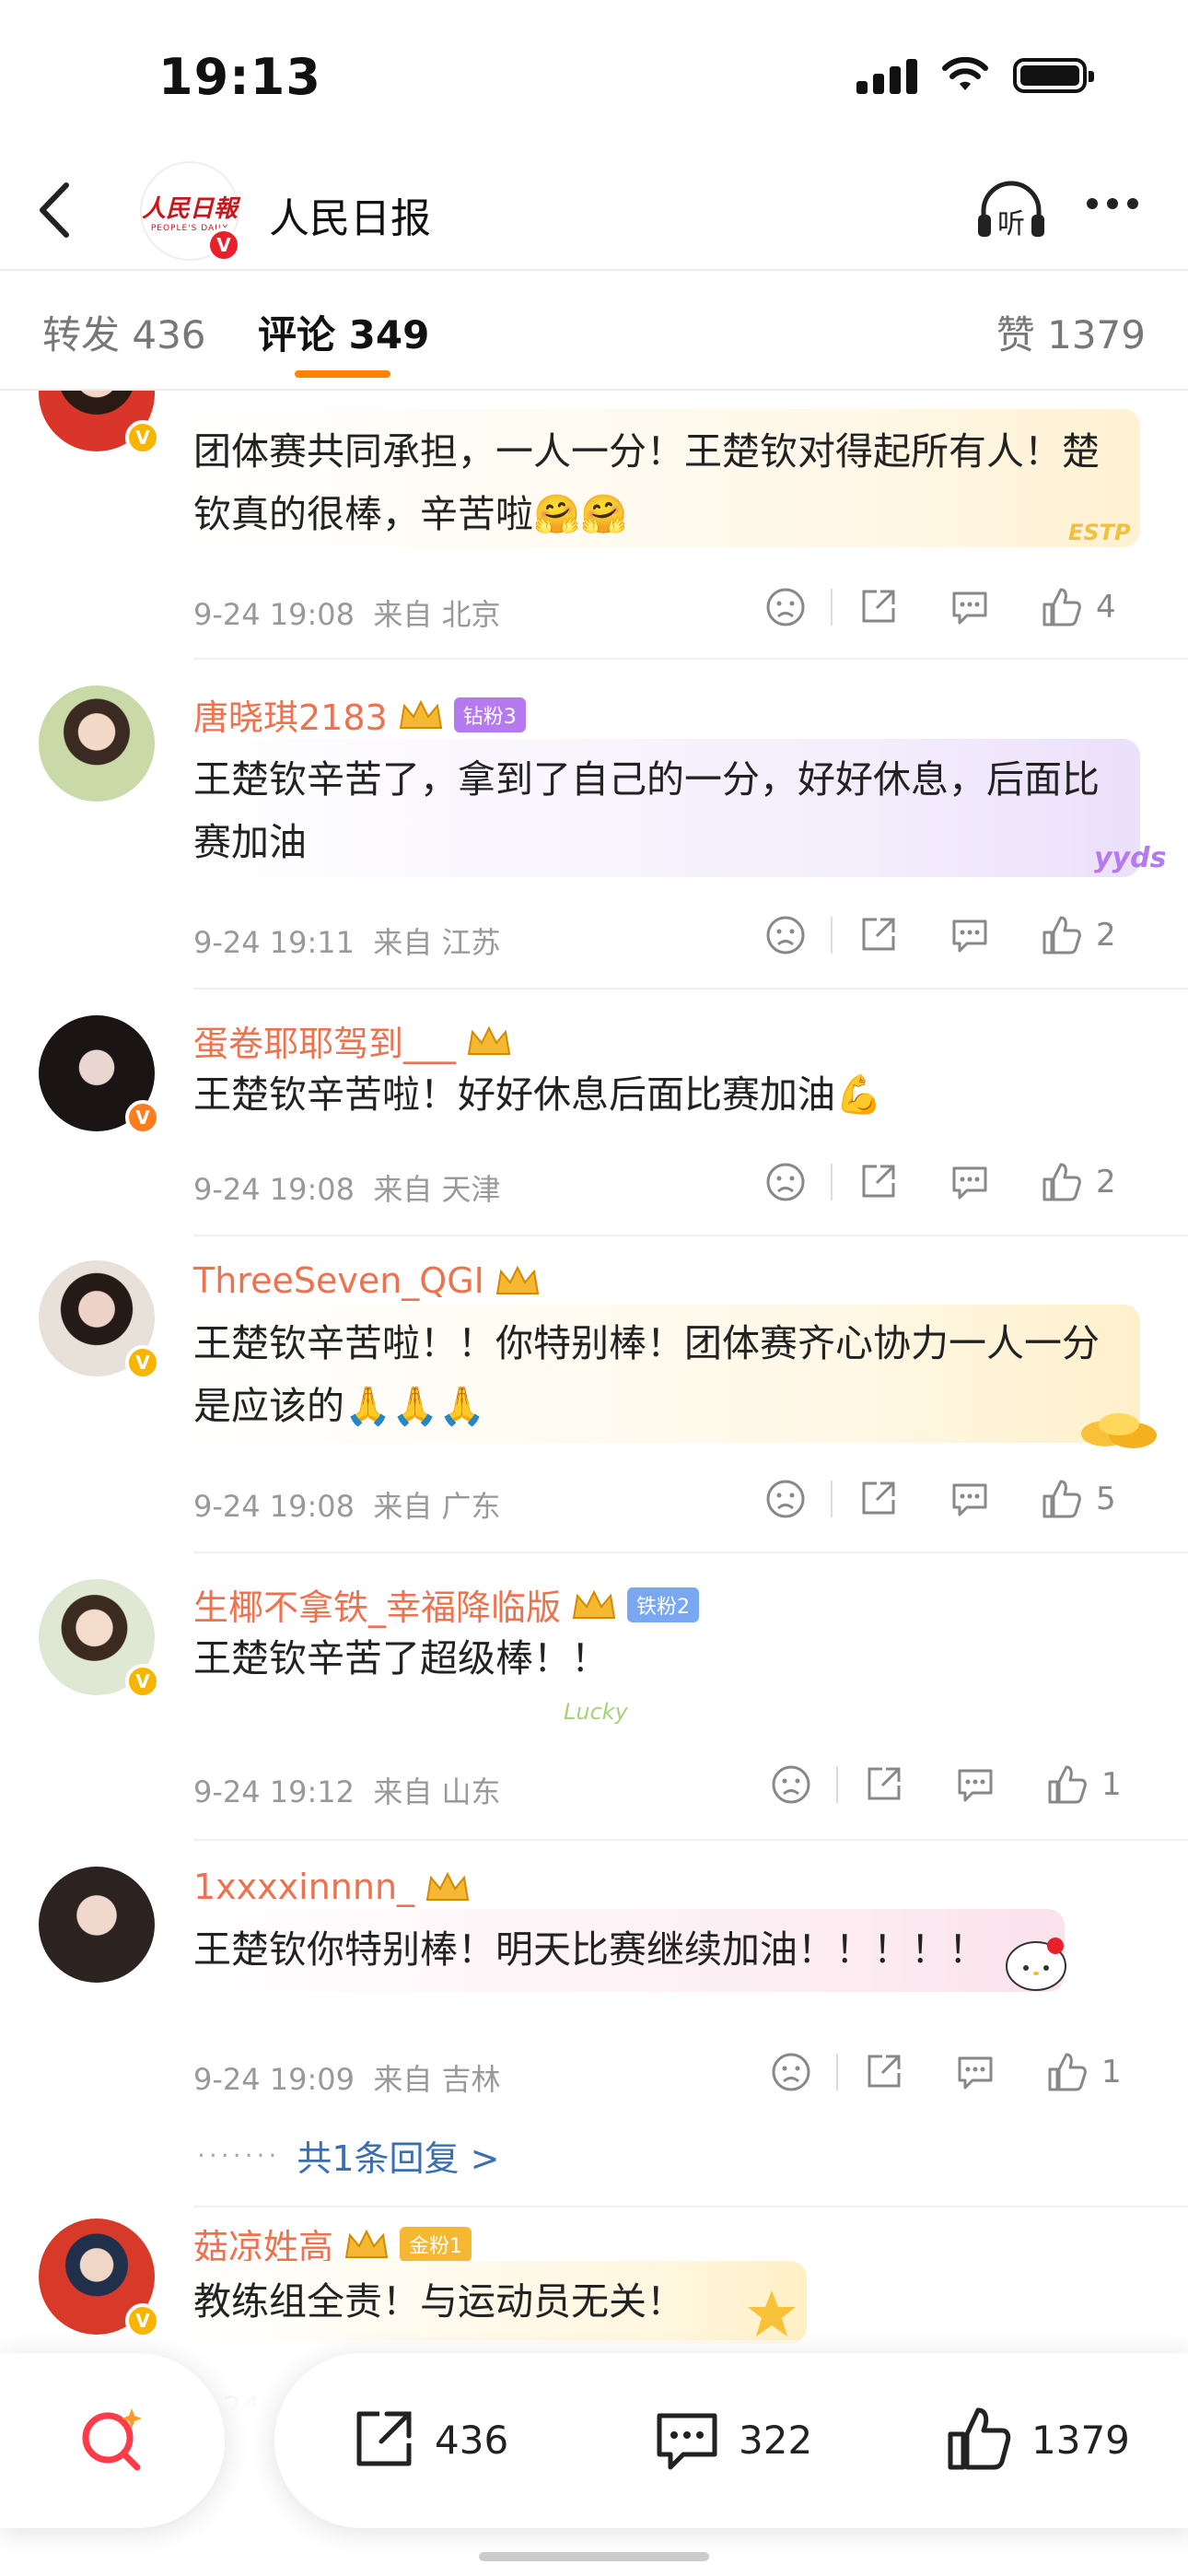 Image resolution: width=1188 pixels, height=2576 pixels. What do you see at coordinates (596, 1712) in the screenshot?
I see `lucky-decoration: Lucky` at bounding box center [596, 1712].